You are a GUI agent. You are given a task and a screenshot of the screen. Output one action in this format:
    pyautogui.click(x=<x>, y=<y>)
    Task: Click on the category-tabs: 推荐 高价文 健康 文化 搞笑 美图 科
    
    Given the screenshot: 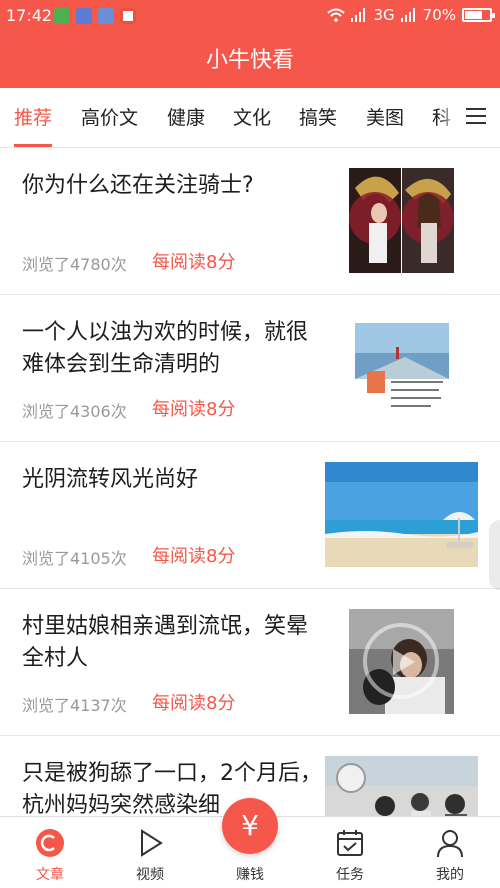 What is the action you would take?
    pyautogui.click(x=250, y=118)
    